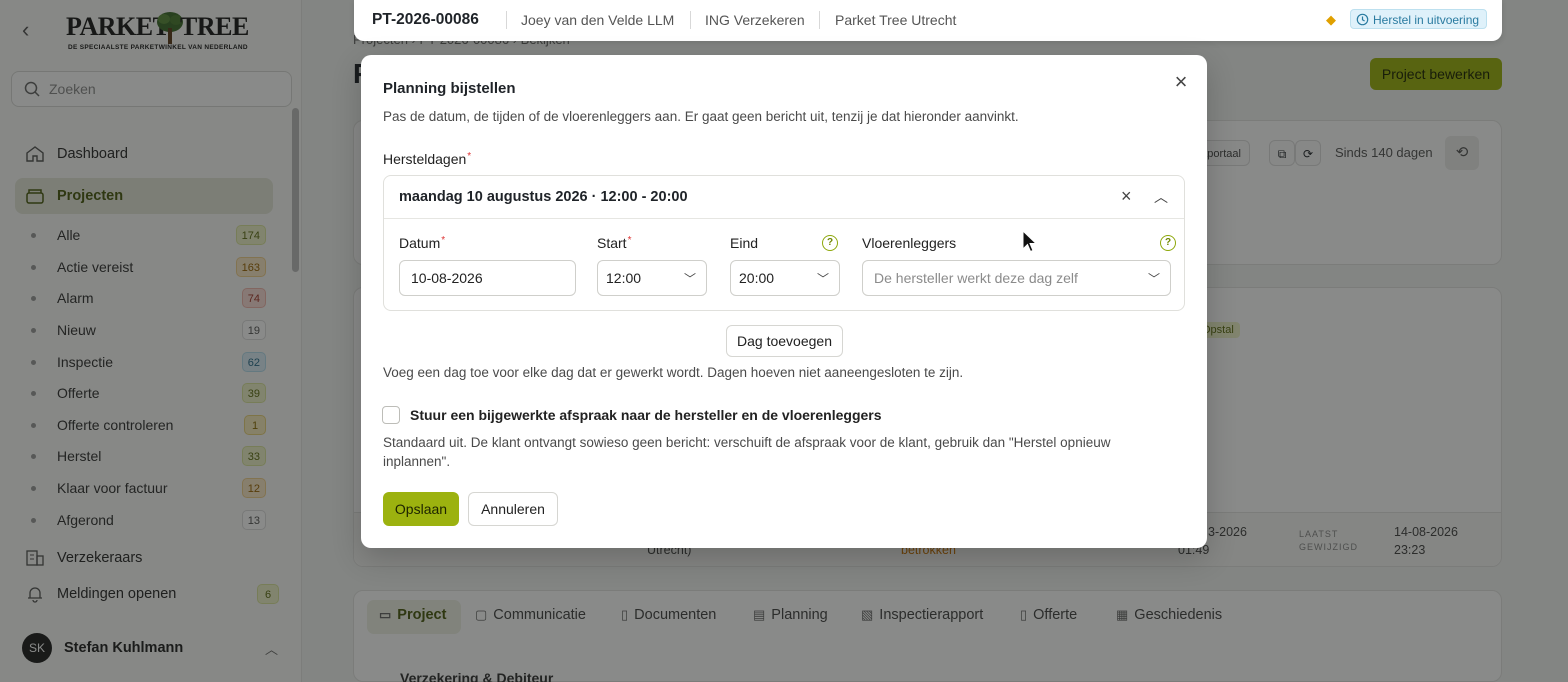 This screenshot has height=682, width=1568. What do you see at coordinates (624, 278) in the screenshot?
I see `start-value: 12:00` at bounding box center [624, 278].